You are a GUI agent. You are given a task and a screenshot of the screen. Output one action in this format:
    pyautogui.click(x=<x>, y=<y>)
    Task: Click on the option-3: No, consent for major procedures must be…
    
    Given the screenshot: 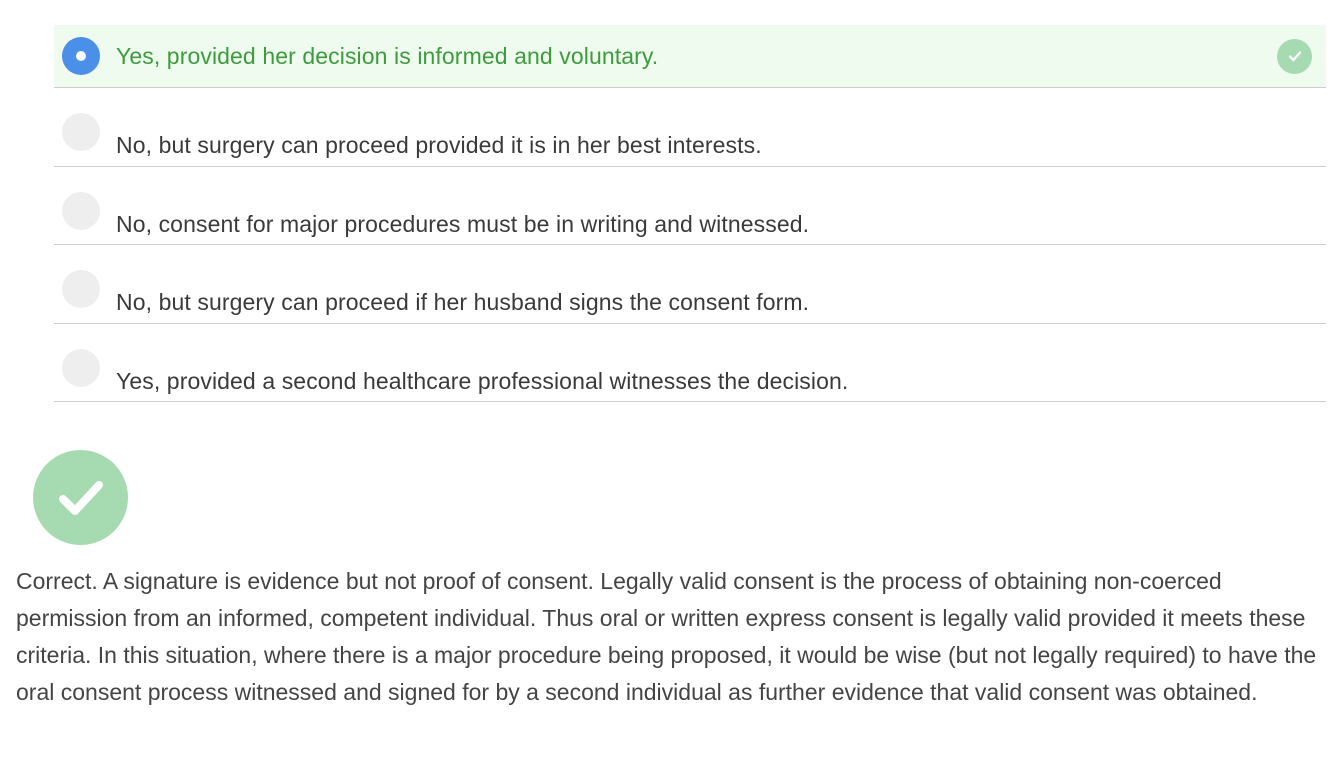 What is the action you would take?
    pyautogui.click(x=690, y=206)
    